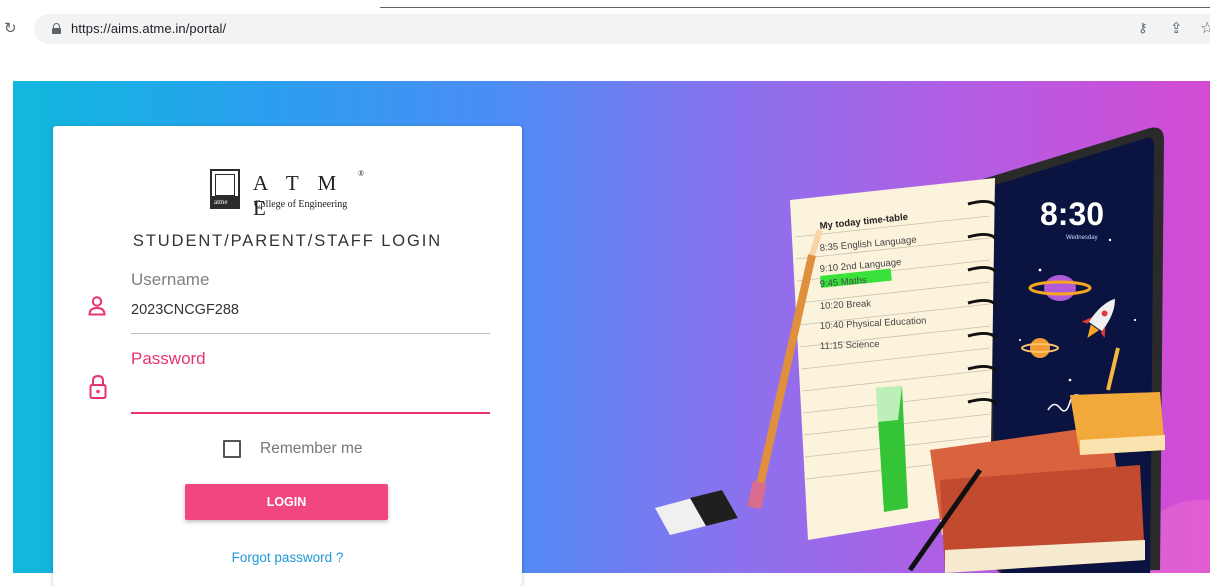 Image resolution: width=1210 pixels, height=586 pixels. Describe the element at coordinates (310, 398) in the screenshot. I see `password-input` at that location.